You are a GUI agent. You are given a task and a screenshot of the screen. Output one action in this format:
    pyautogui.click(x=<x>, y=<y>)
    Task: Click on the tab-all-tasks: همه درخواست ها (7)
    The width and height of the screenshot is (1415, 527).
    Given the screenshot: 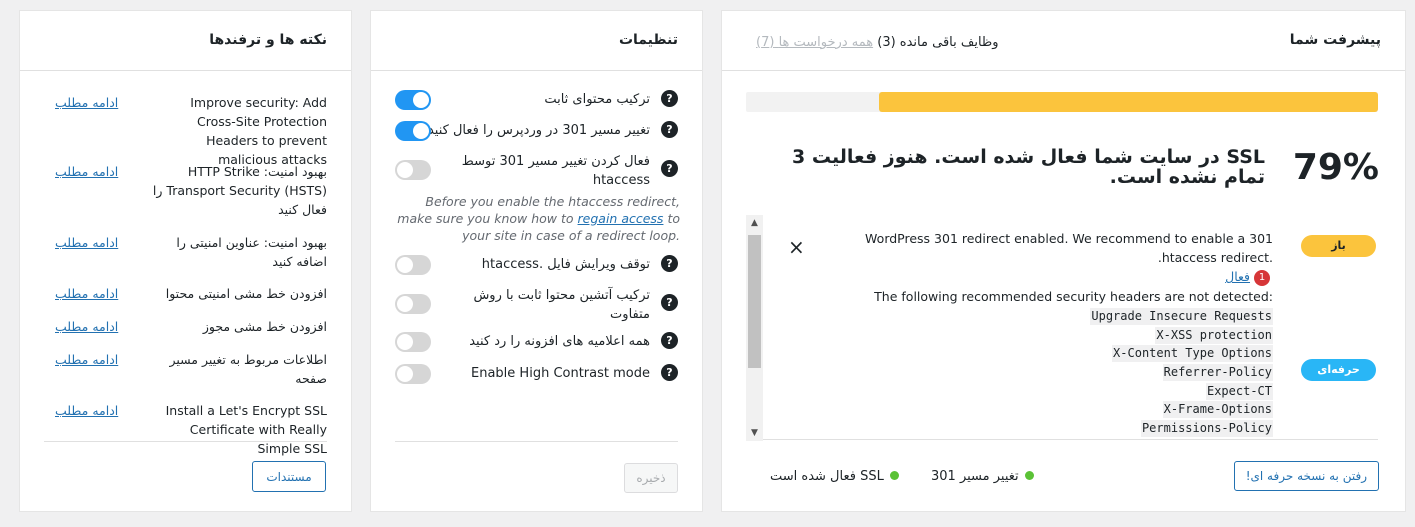 What is the action you would take?
    pyautogui.click(x=814, y=42)
    